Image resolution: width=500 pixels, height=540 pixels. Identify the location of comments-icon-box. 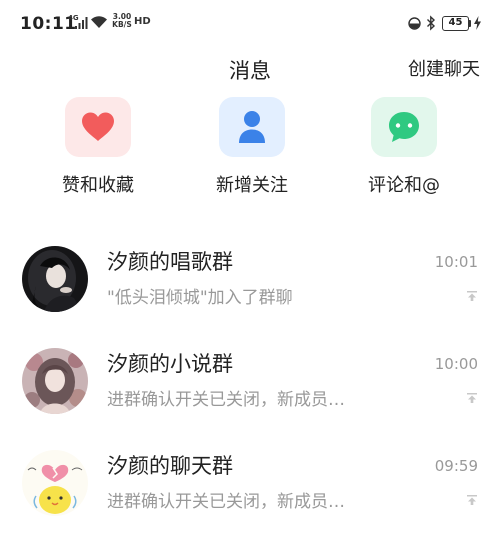
(404, 127).